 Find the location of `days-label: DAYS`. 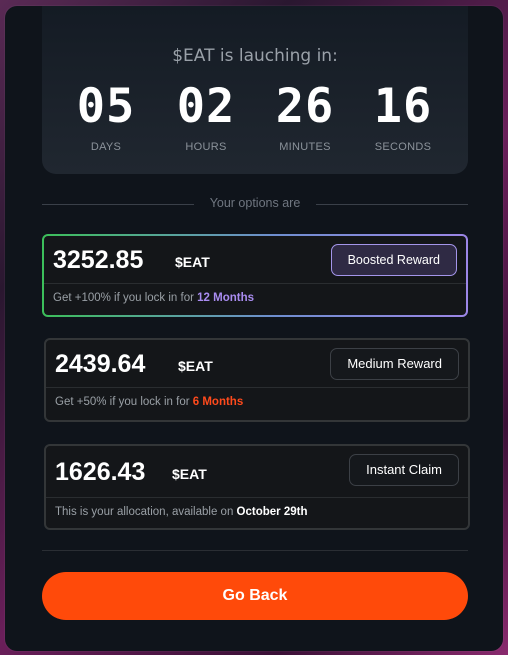

days-label: DAYS is located at coordinates (106, 147).